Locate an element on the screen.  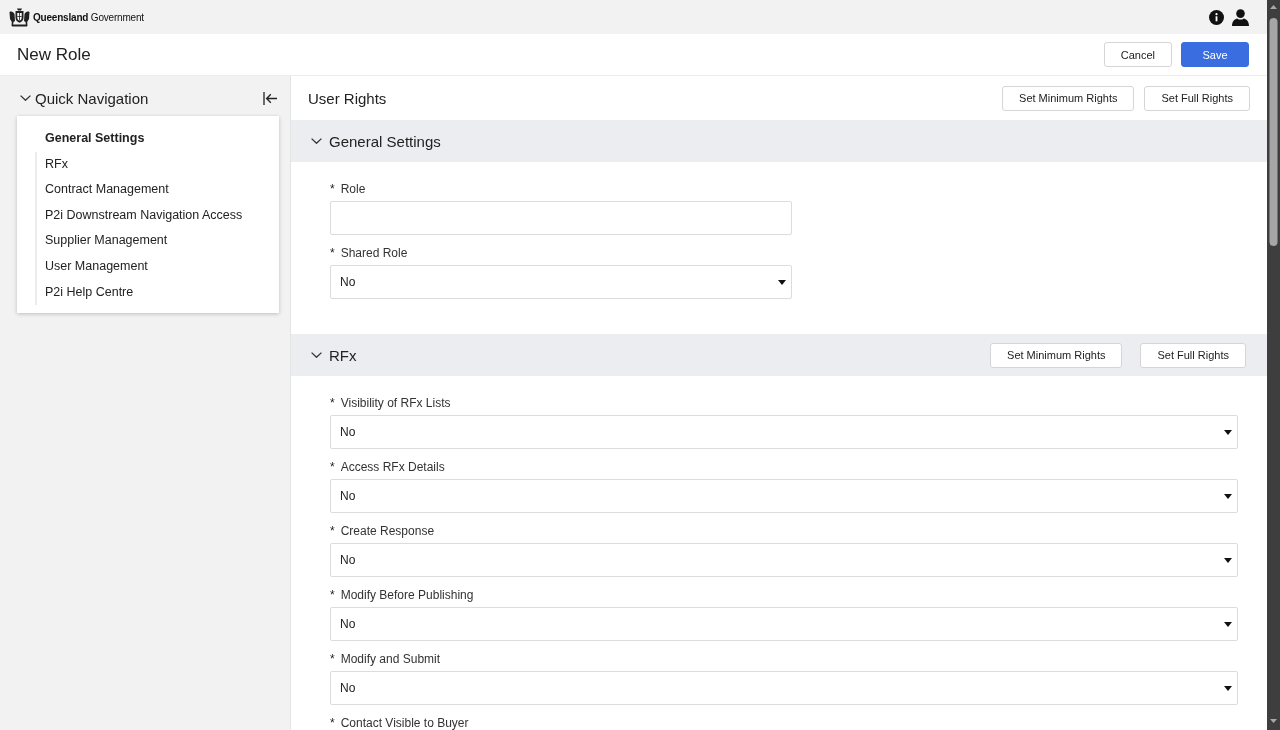
section-toggle: RFx is located at coordinates (334, 355).